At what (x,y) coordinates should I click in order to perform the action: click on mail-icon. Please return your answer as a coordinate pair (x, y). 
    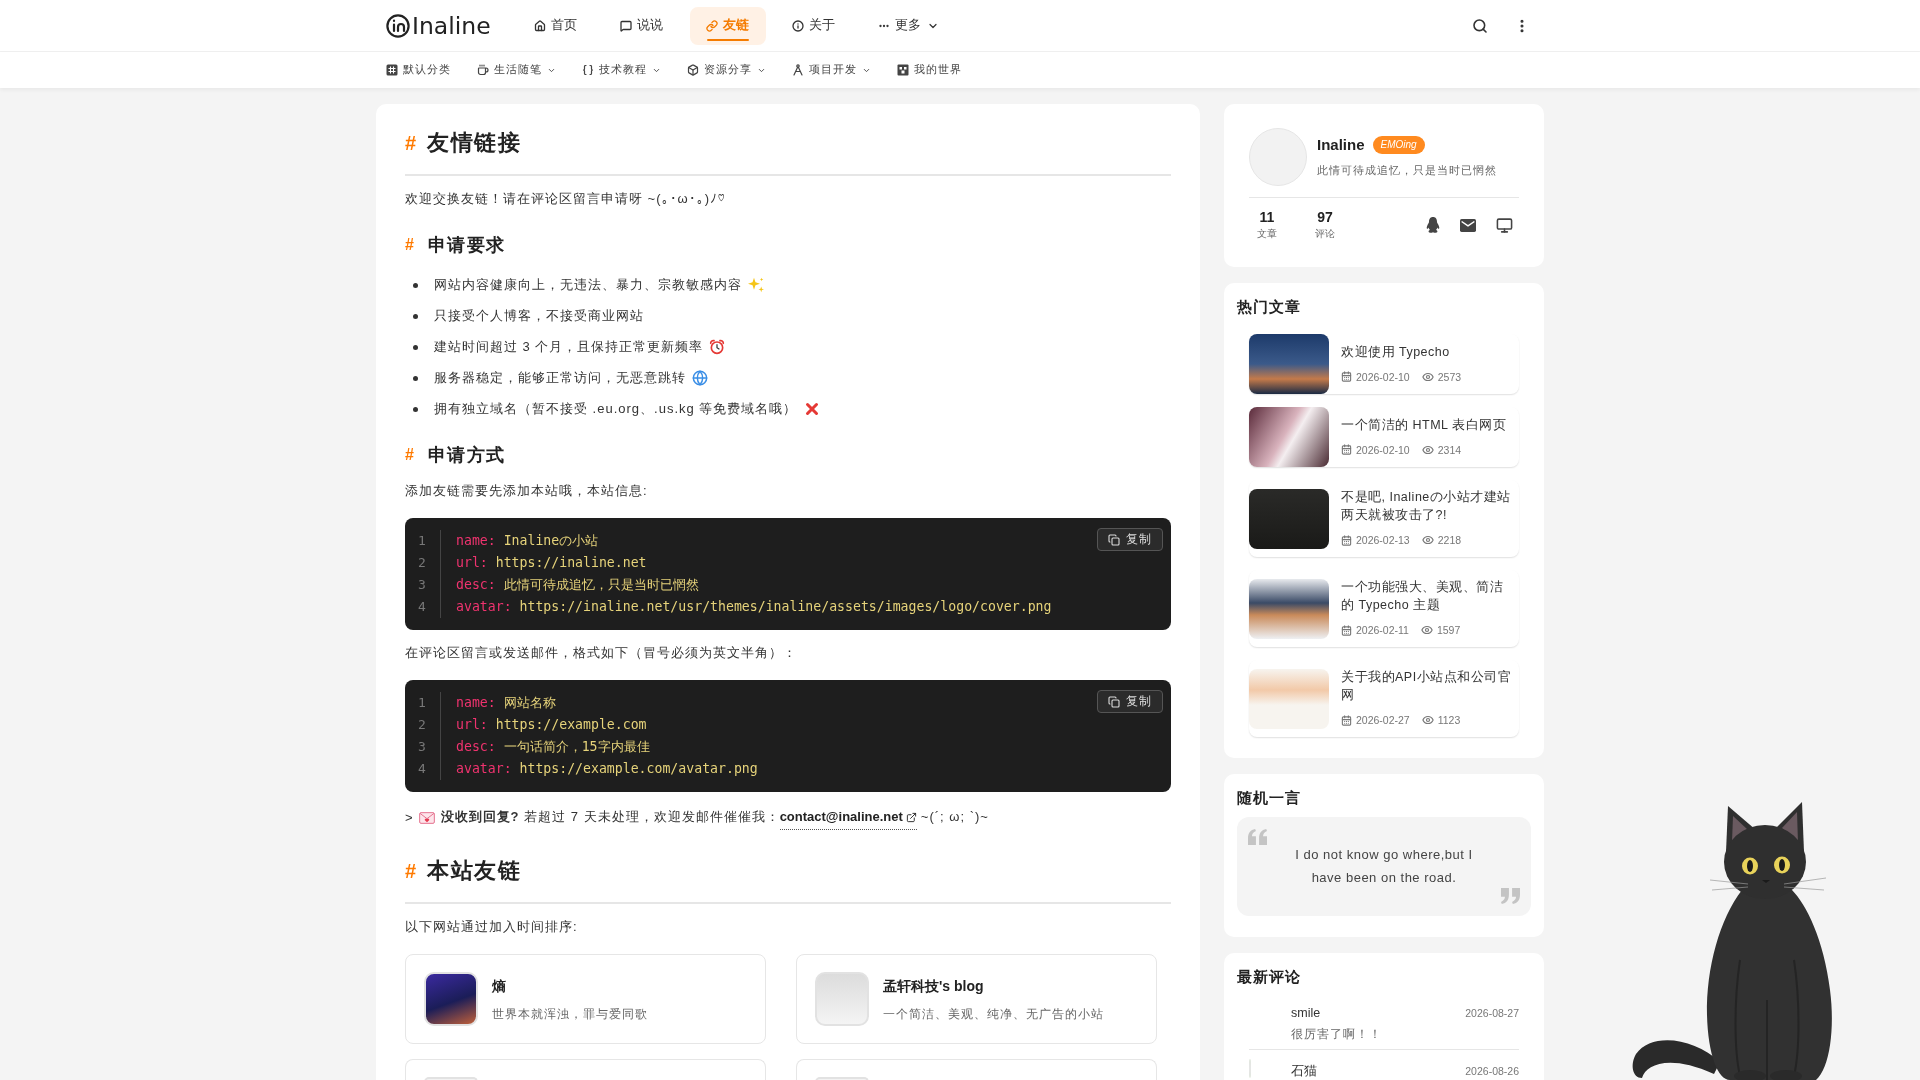
    Looking at the image, I should click on (1468, 225).